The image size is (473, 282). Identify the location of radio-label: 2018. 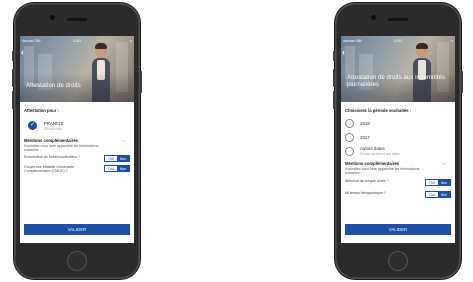
(365, 123).